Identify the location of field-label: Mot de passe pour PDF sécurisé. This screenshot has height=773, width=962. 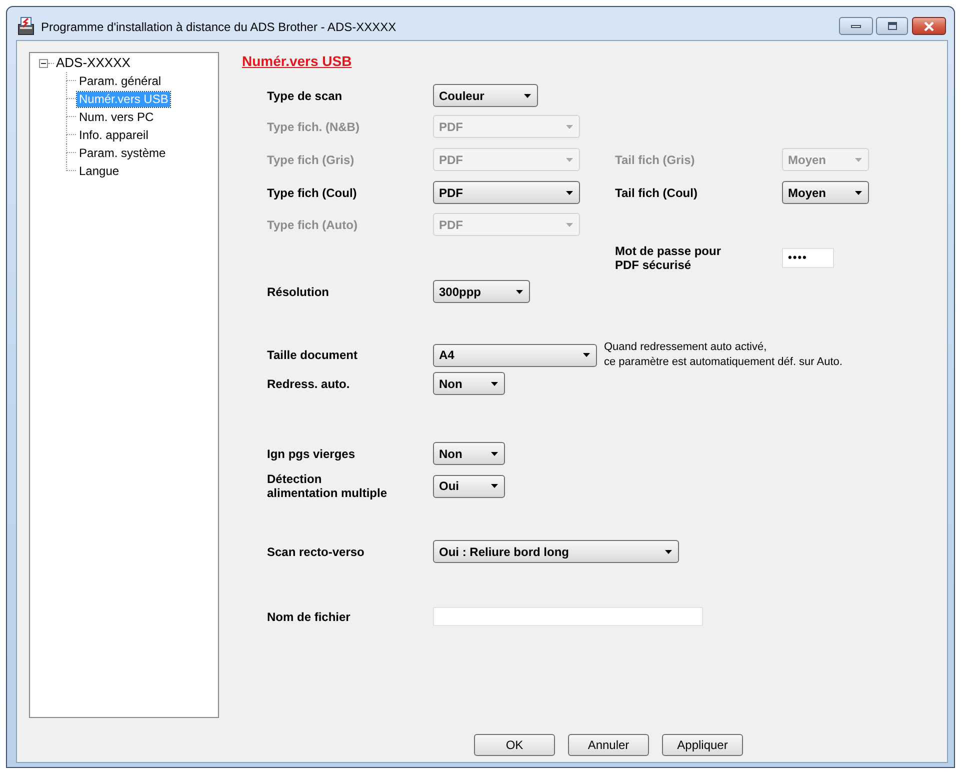
(668, 258).